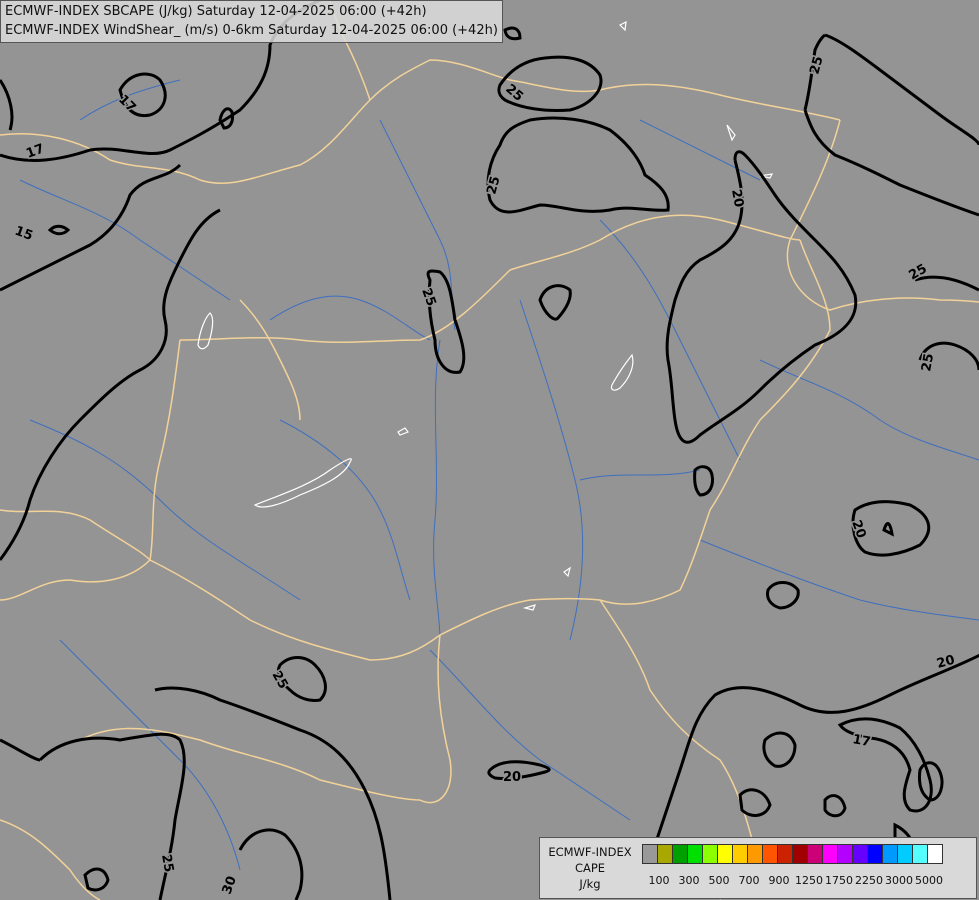  What do you see at coordinates (869, 880) in the screenshot?
I see `legend-tick-label: 2250` at bounding box center [869, 880].